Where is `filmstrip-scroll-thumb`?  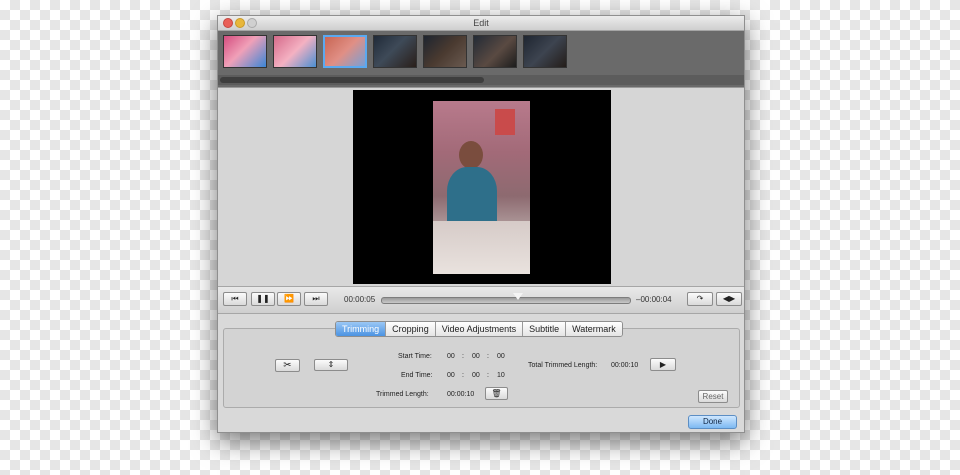 filmstrip-scroll-thumb is located at coordinates (352, 80).